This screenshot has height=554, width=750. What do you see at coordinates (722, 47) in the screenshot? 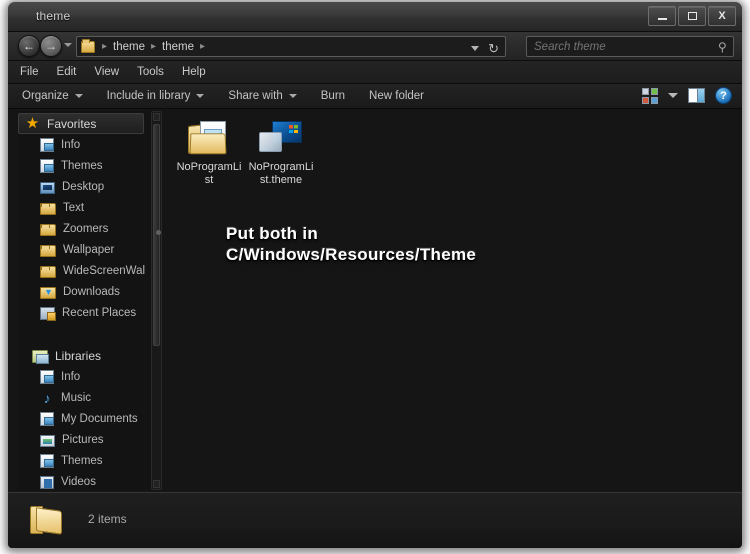
I see `search-icon: ⚲` at bounding box center [722, 47].